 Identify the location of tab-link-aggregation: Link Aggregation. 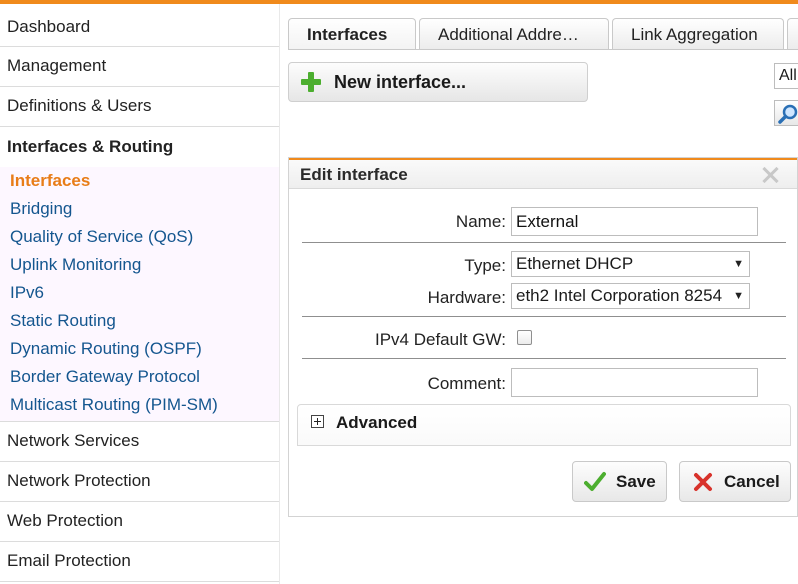
(698, 33).